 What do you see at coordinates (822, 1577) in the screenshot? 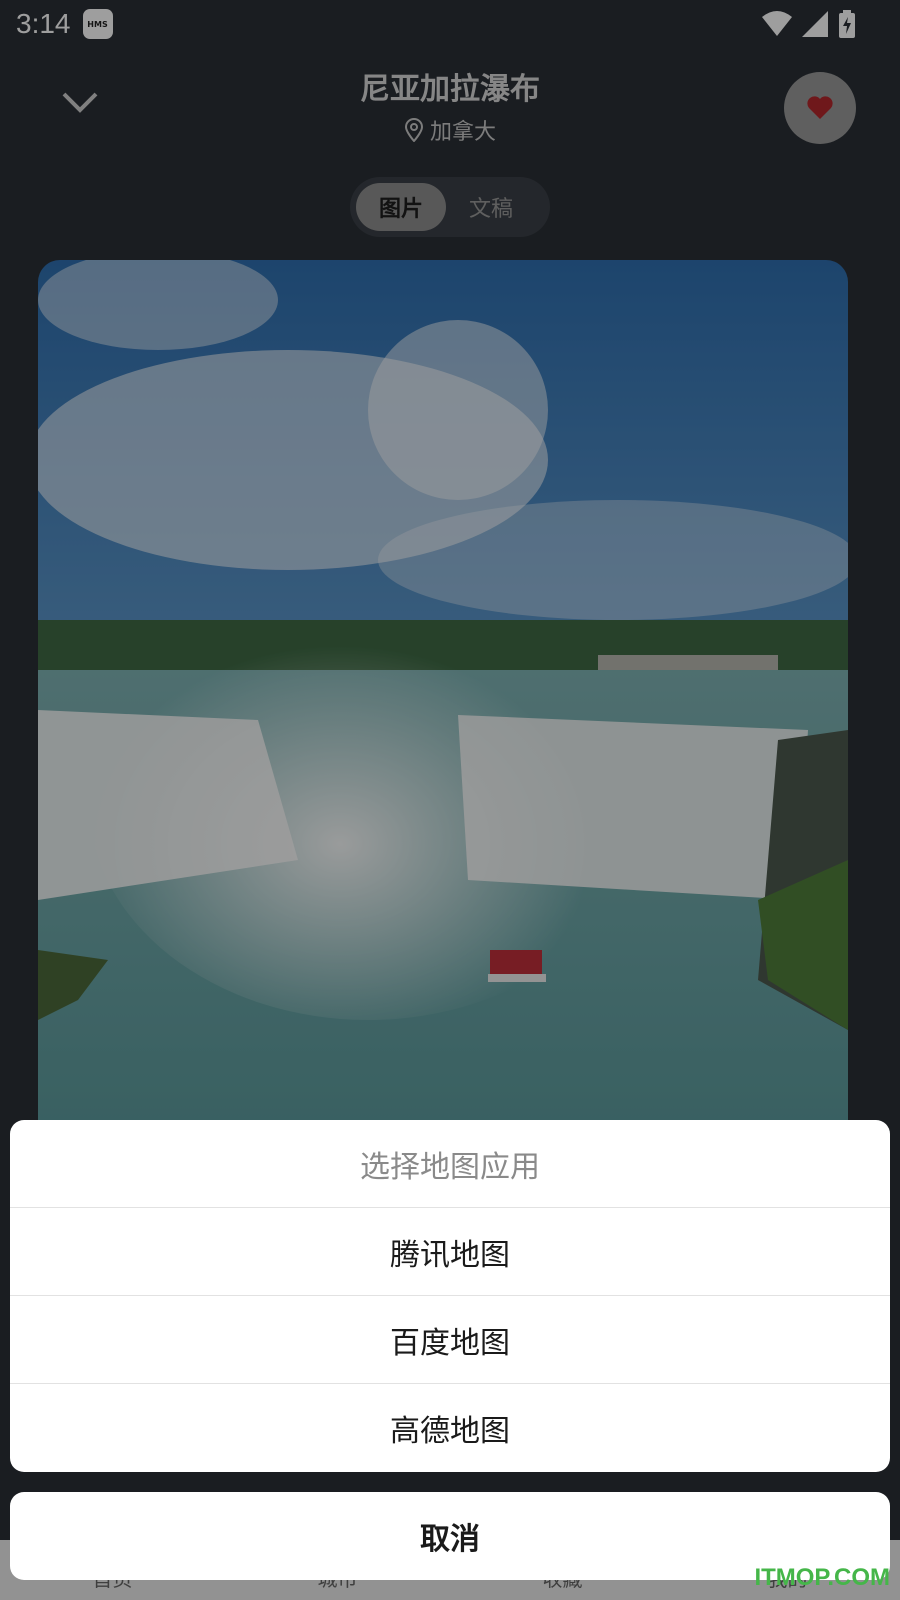
I see `watermark: ITMOP.COM` at bounding box center [822, 1577].